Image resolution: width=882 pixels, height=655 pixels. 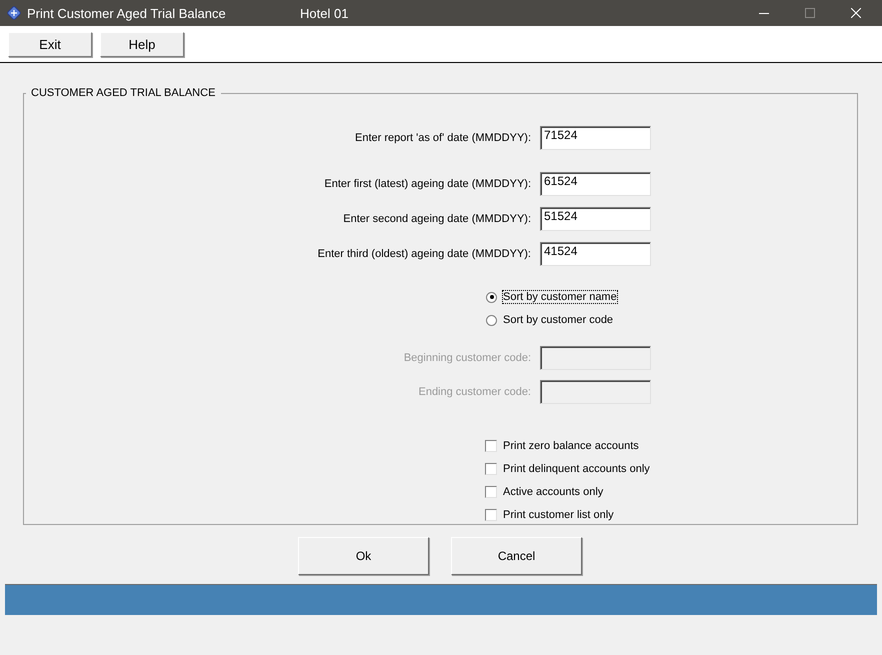 What do you see at coordinates (363, 556) in the screenshot?
I see `ok-button: Ok` at bounding box center [363, 556].